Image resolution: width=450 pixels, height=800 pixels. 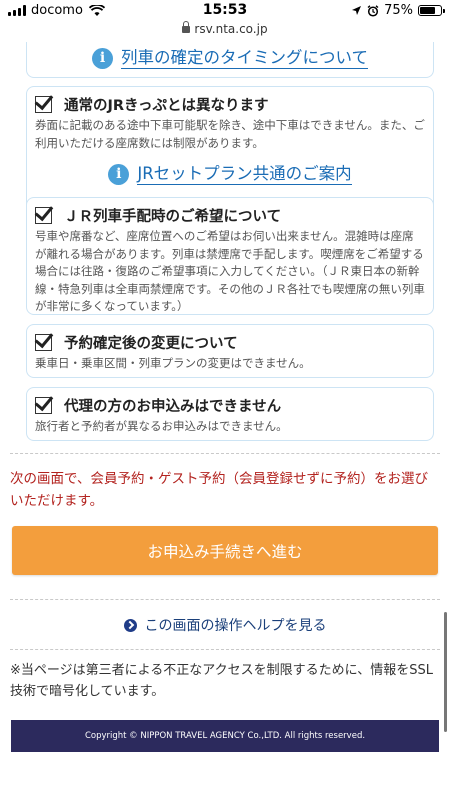 I want to click on card-body: 旅行者と予約者が異なるお申込みはできません。, so click(x=161, y=426).